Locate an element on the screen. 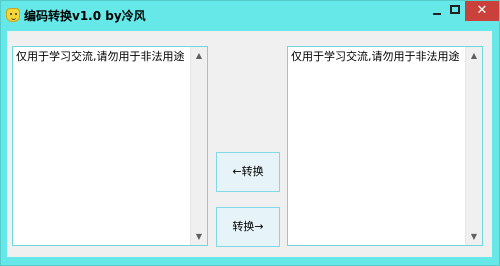 The image size is (500, 266). close-button: ✕ is located at coordinates (482, 11).